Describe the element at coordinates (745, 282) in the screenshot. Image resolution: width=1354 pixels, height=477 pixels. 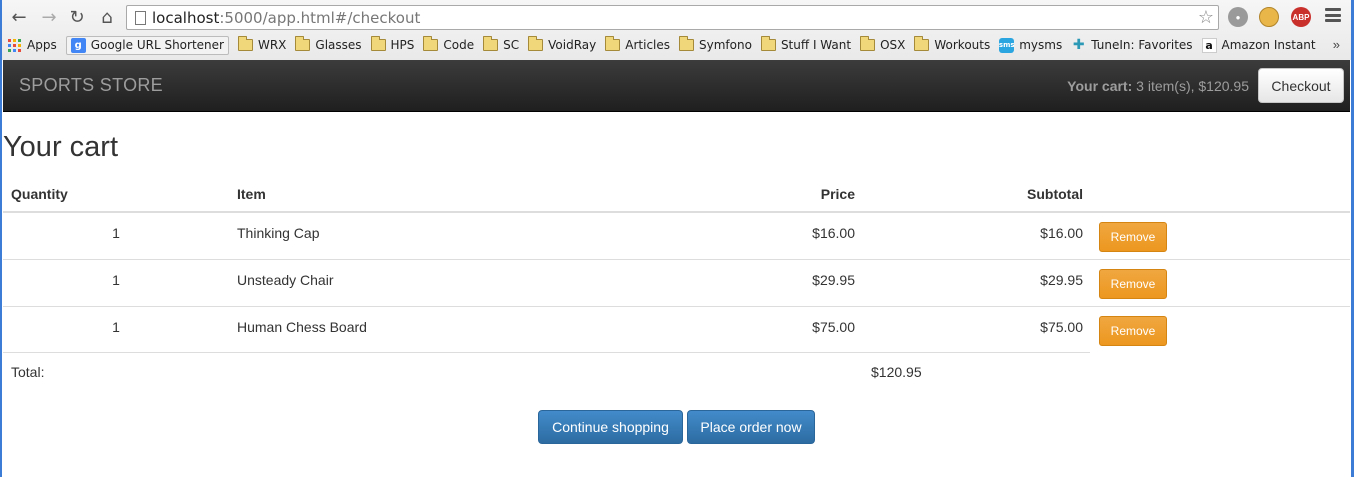
I see `cell-price: $29.95` at that location.